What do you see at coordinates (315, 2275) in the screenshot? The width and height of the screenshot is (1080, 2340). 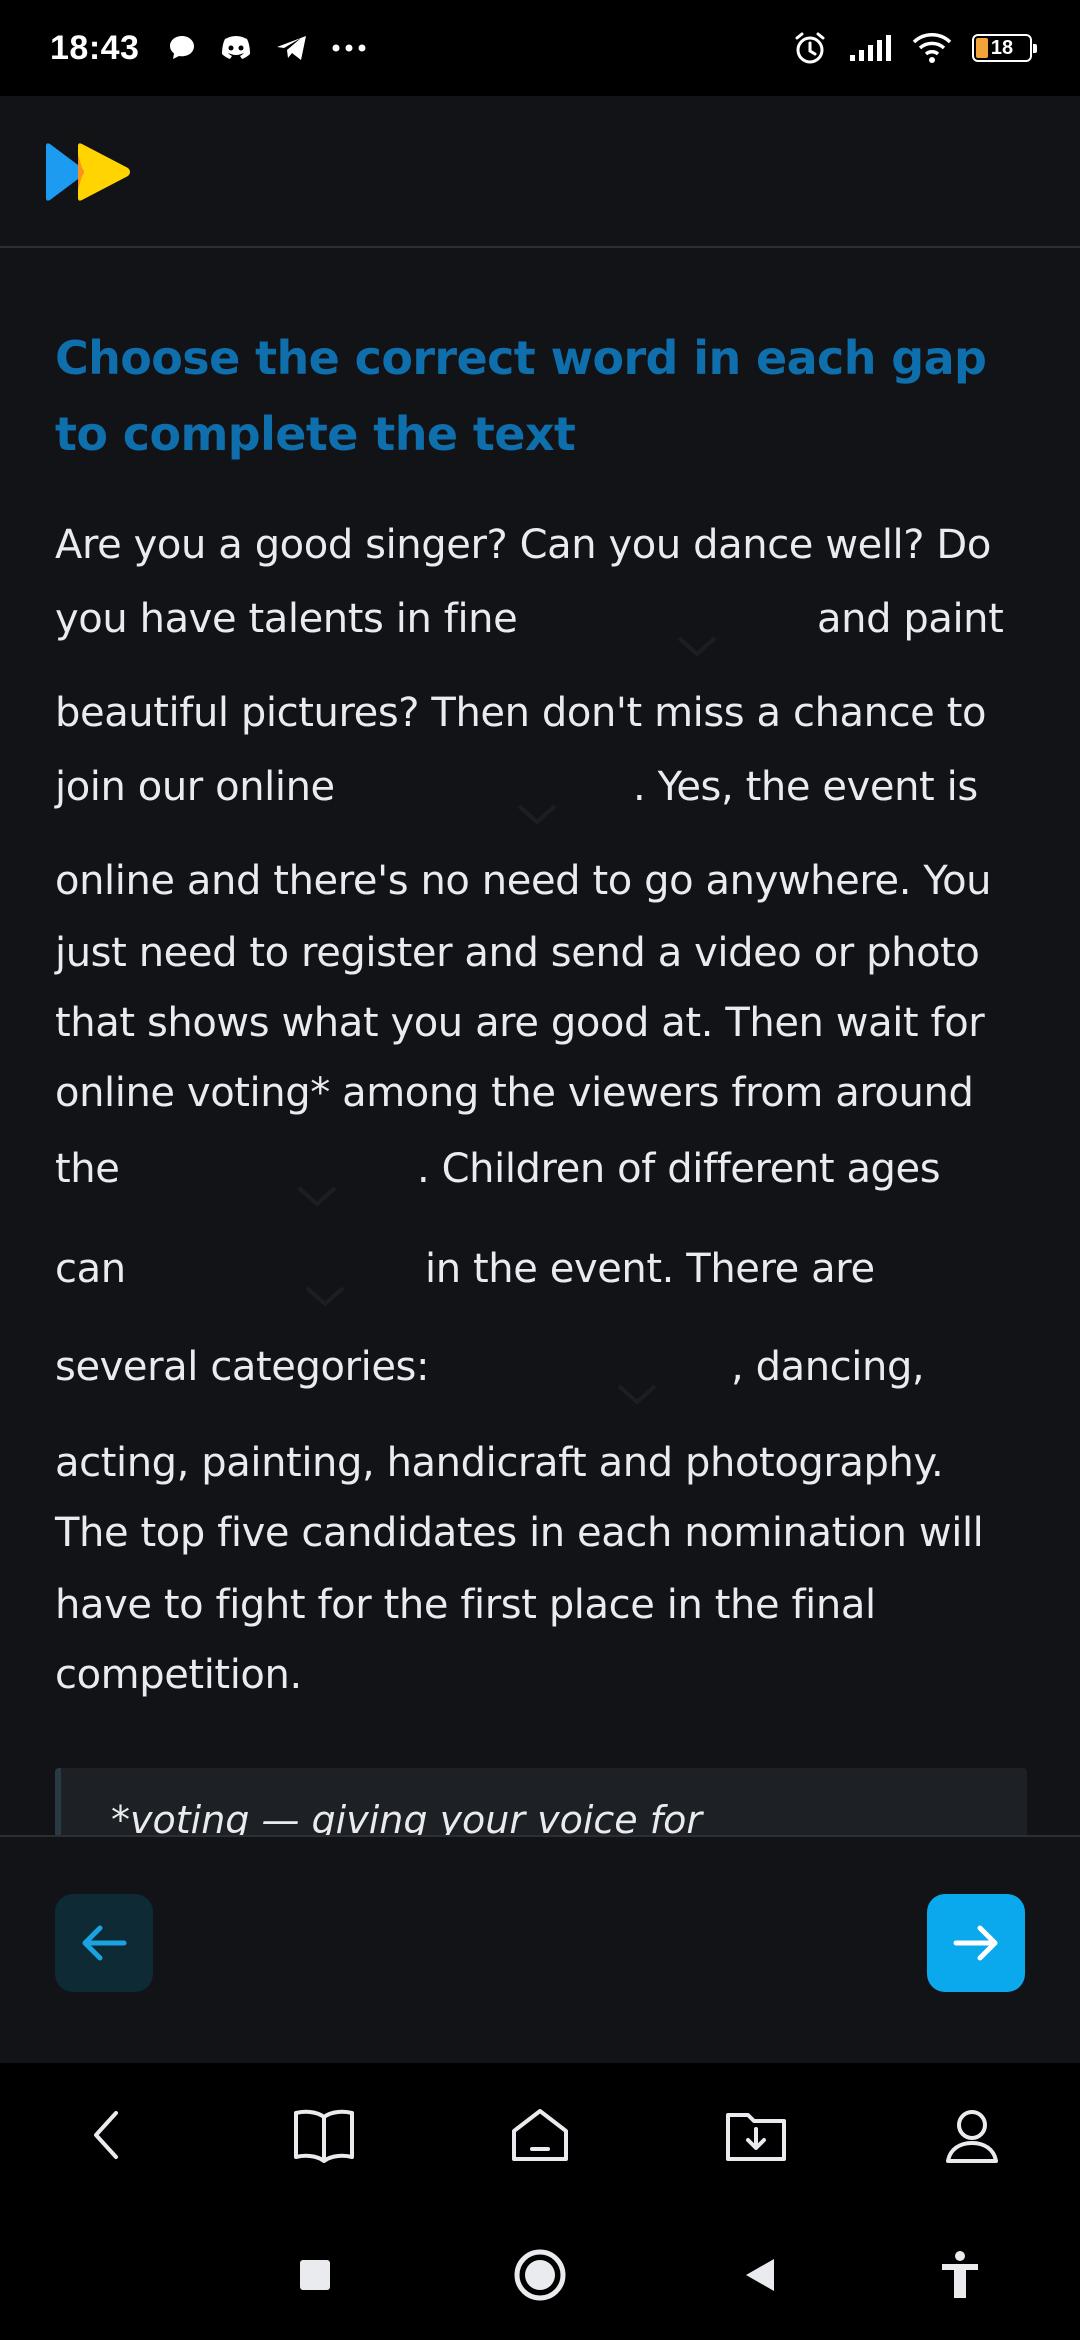 I see `recents-square-icon` at bounding box center [315, 2275].